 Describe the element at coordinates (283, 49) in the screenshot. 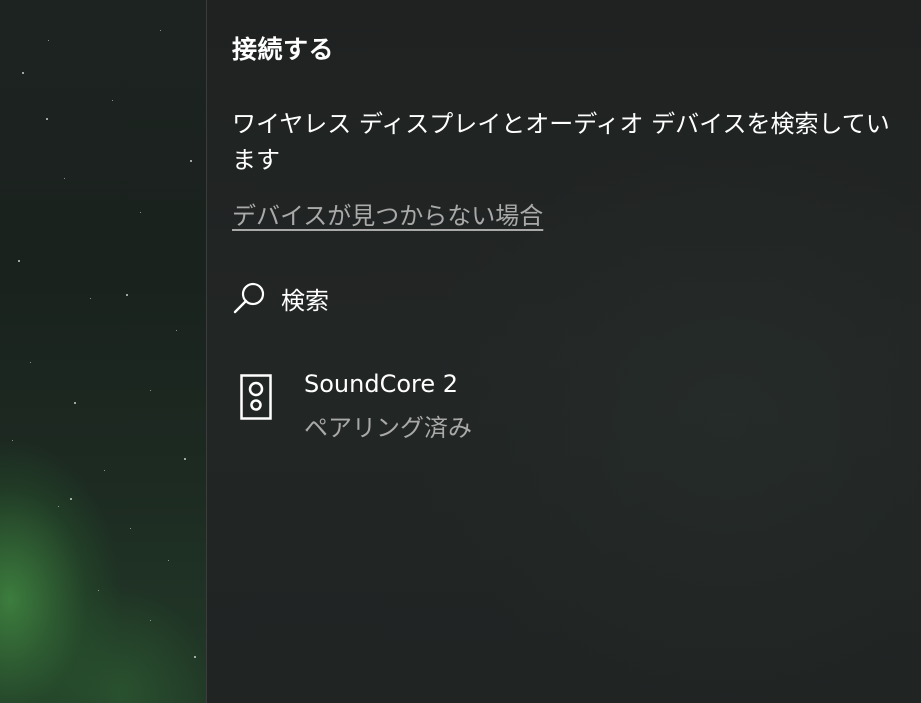

I see `panel-title: 接続する` at that location.